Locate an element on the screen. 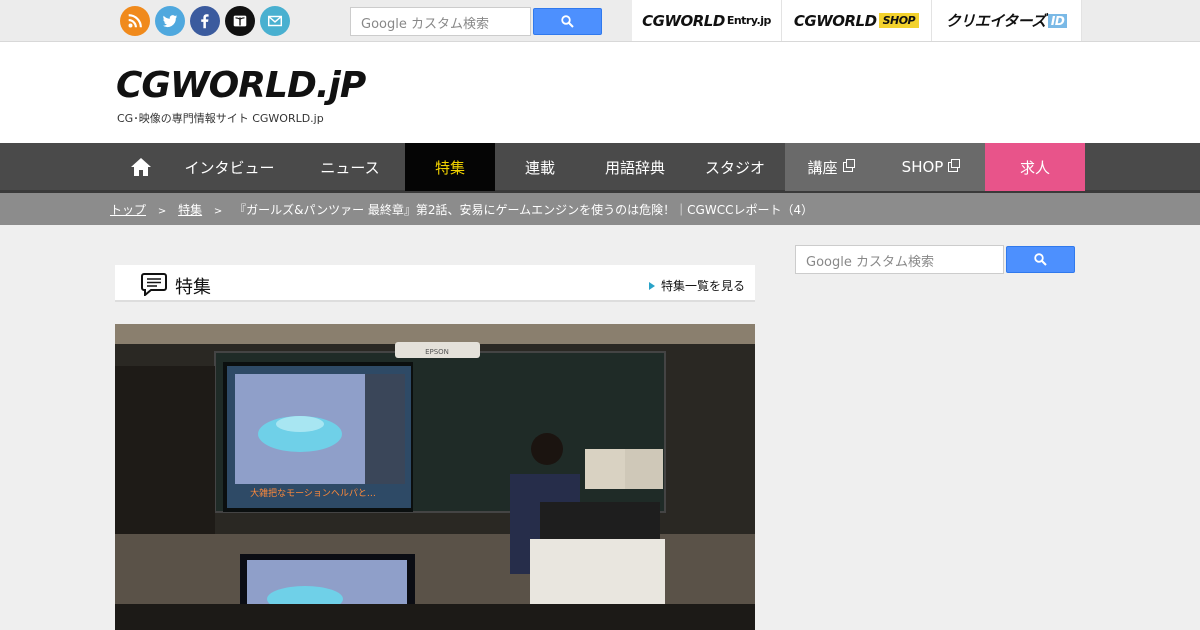 The height and width of the screenshot is (630, 1200). sister-sites: CGWORLD Entry.jp CGWORLD SHOP クリエイターズ ID is located at coordinates (858, 20).